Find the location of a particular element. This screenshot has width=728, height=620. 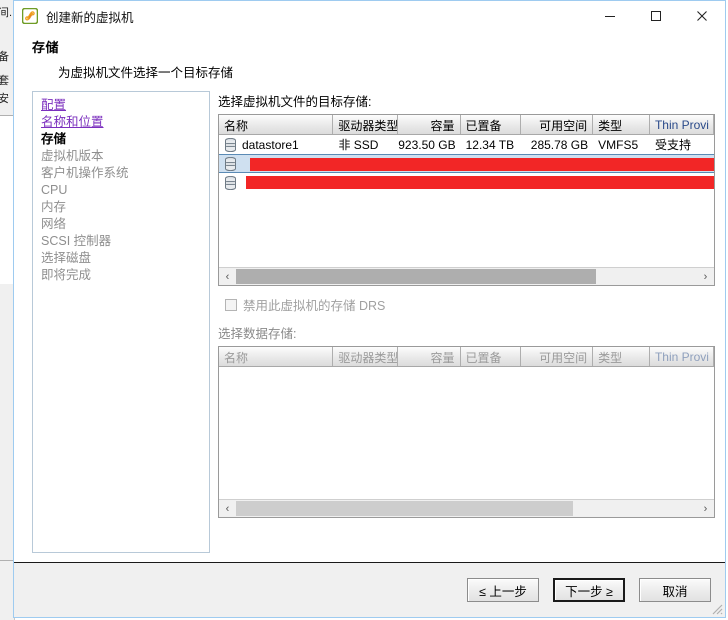

wizard-footer: ≤ 上一步 下一步 ≥ 取消 is located at coordinates (369, 589).